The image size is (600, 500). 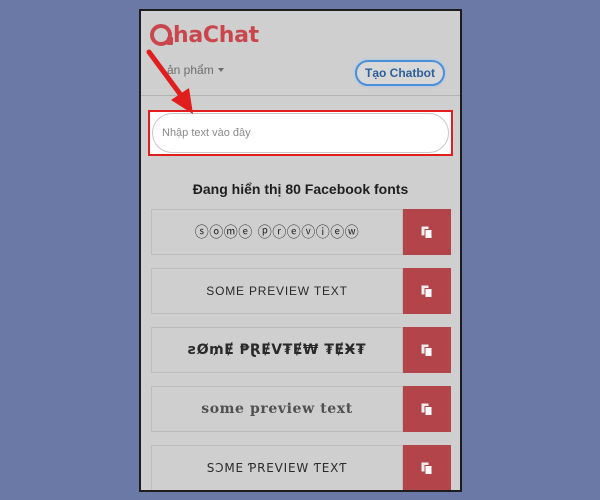 I want to click on font-preview: ꙅØ₥Ɇ ₱ⱤɆV₮Ɇ₩ ₮ɆӾ₮, so click(x=277, y=350).